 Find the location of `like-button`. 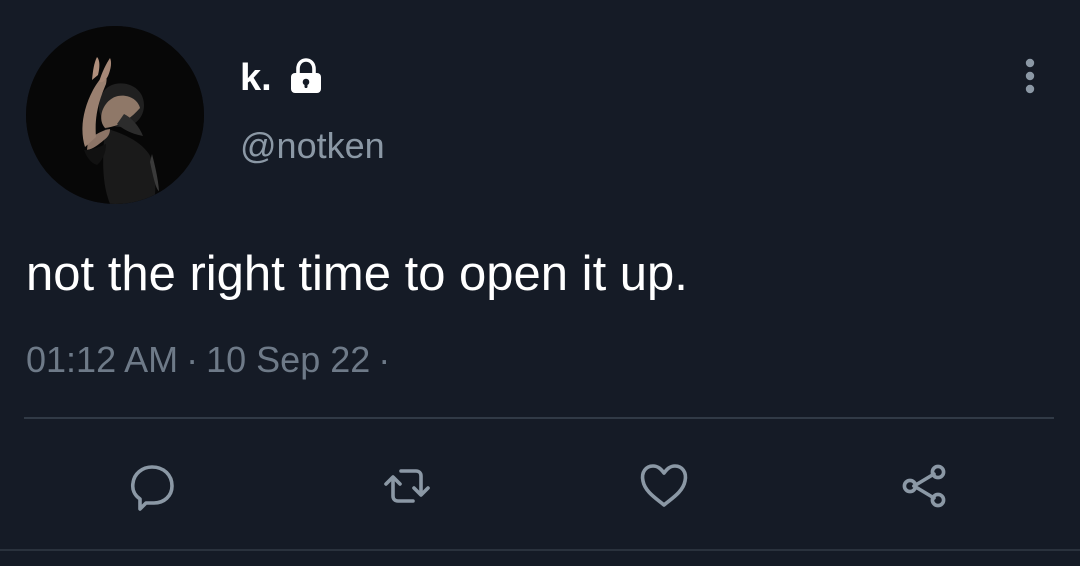

like-button is located at coordinates (664, 486).